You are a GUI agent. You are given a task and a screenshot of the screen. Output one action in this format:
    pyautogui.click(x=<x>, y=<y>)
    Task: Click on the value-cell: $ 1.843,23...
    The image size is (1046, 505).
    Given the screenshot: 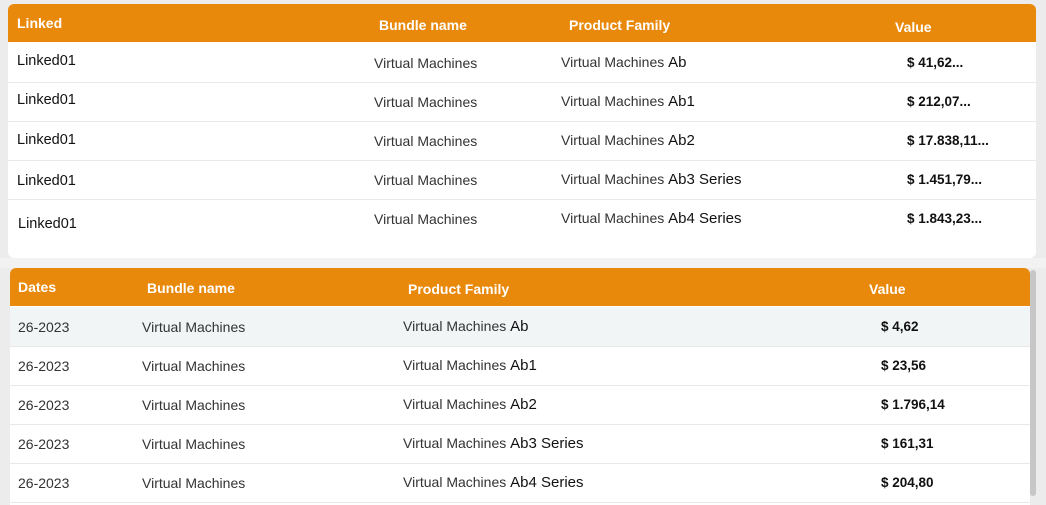 What is the action you would take?
    pyautogui.click(x=945, y=218)
    